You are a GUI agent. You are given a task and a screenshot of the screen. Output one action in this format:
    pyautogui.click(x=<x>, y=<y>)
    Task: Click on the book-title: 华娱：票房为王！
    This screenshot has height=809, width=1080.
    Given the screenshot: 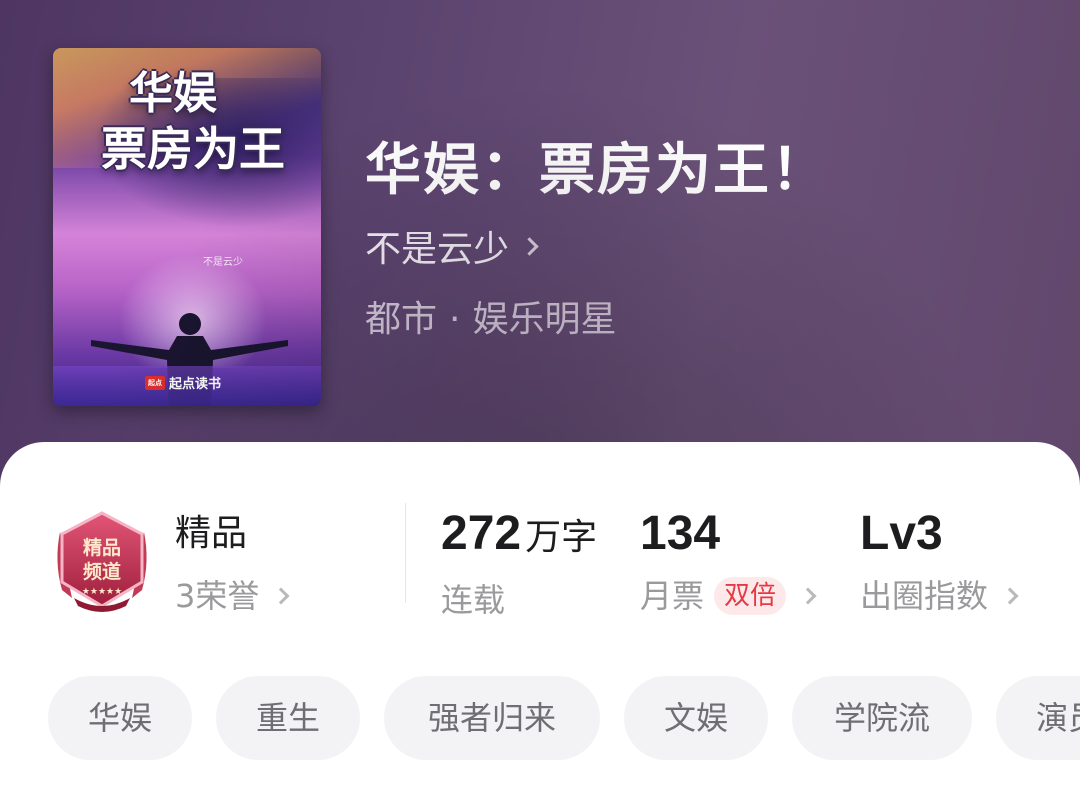 What is the action you would take?
    pyautogui.click(x=597, y=170)
    